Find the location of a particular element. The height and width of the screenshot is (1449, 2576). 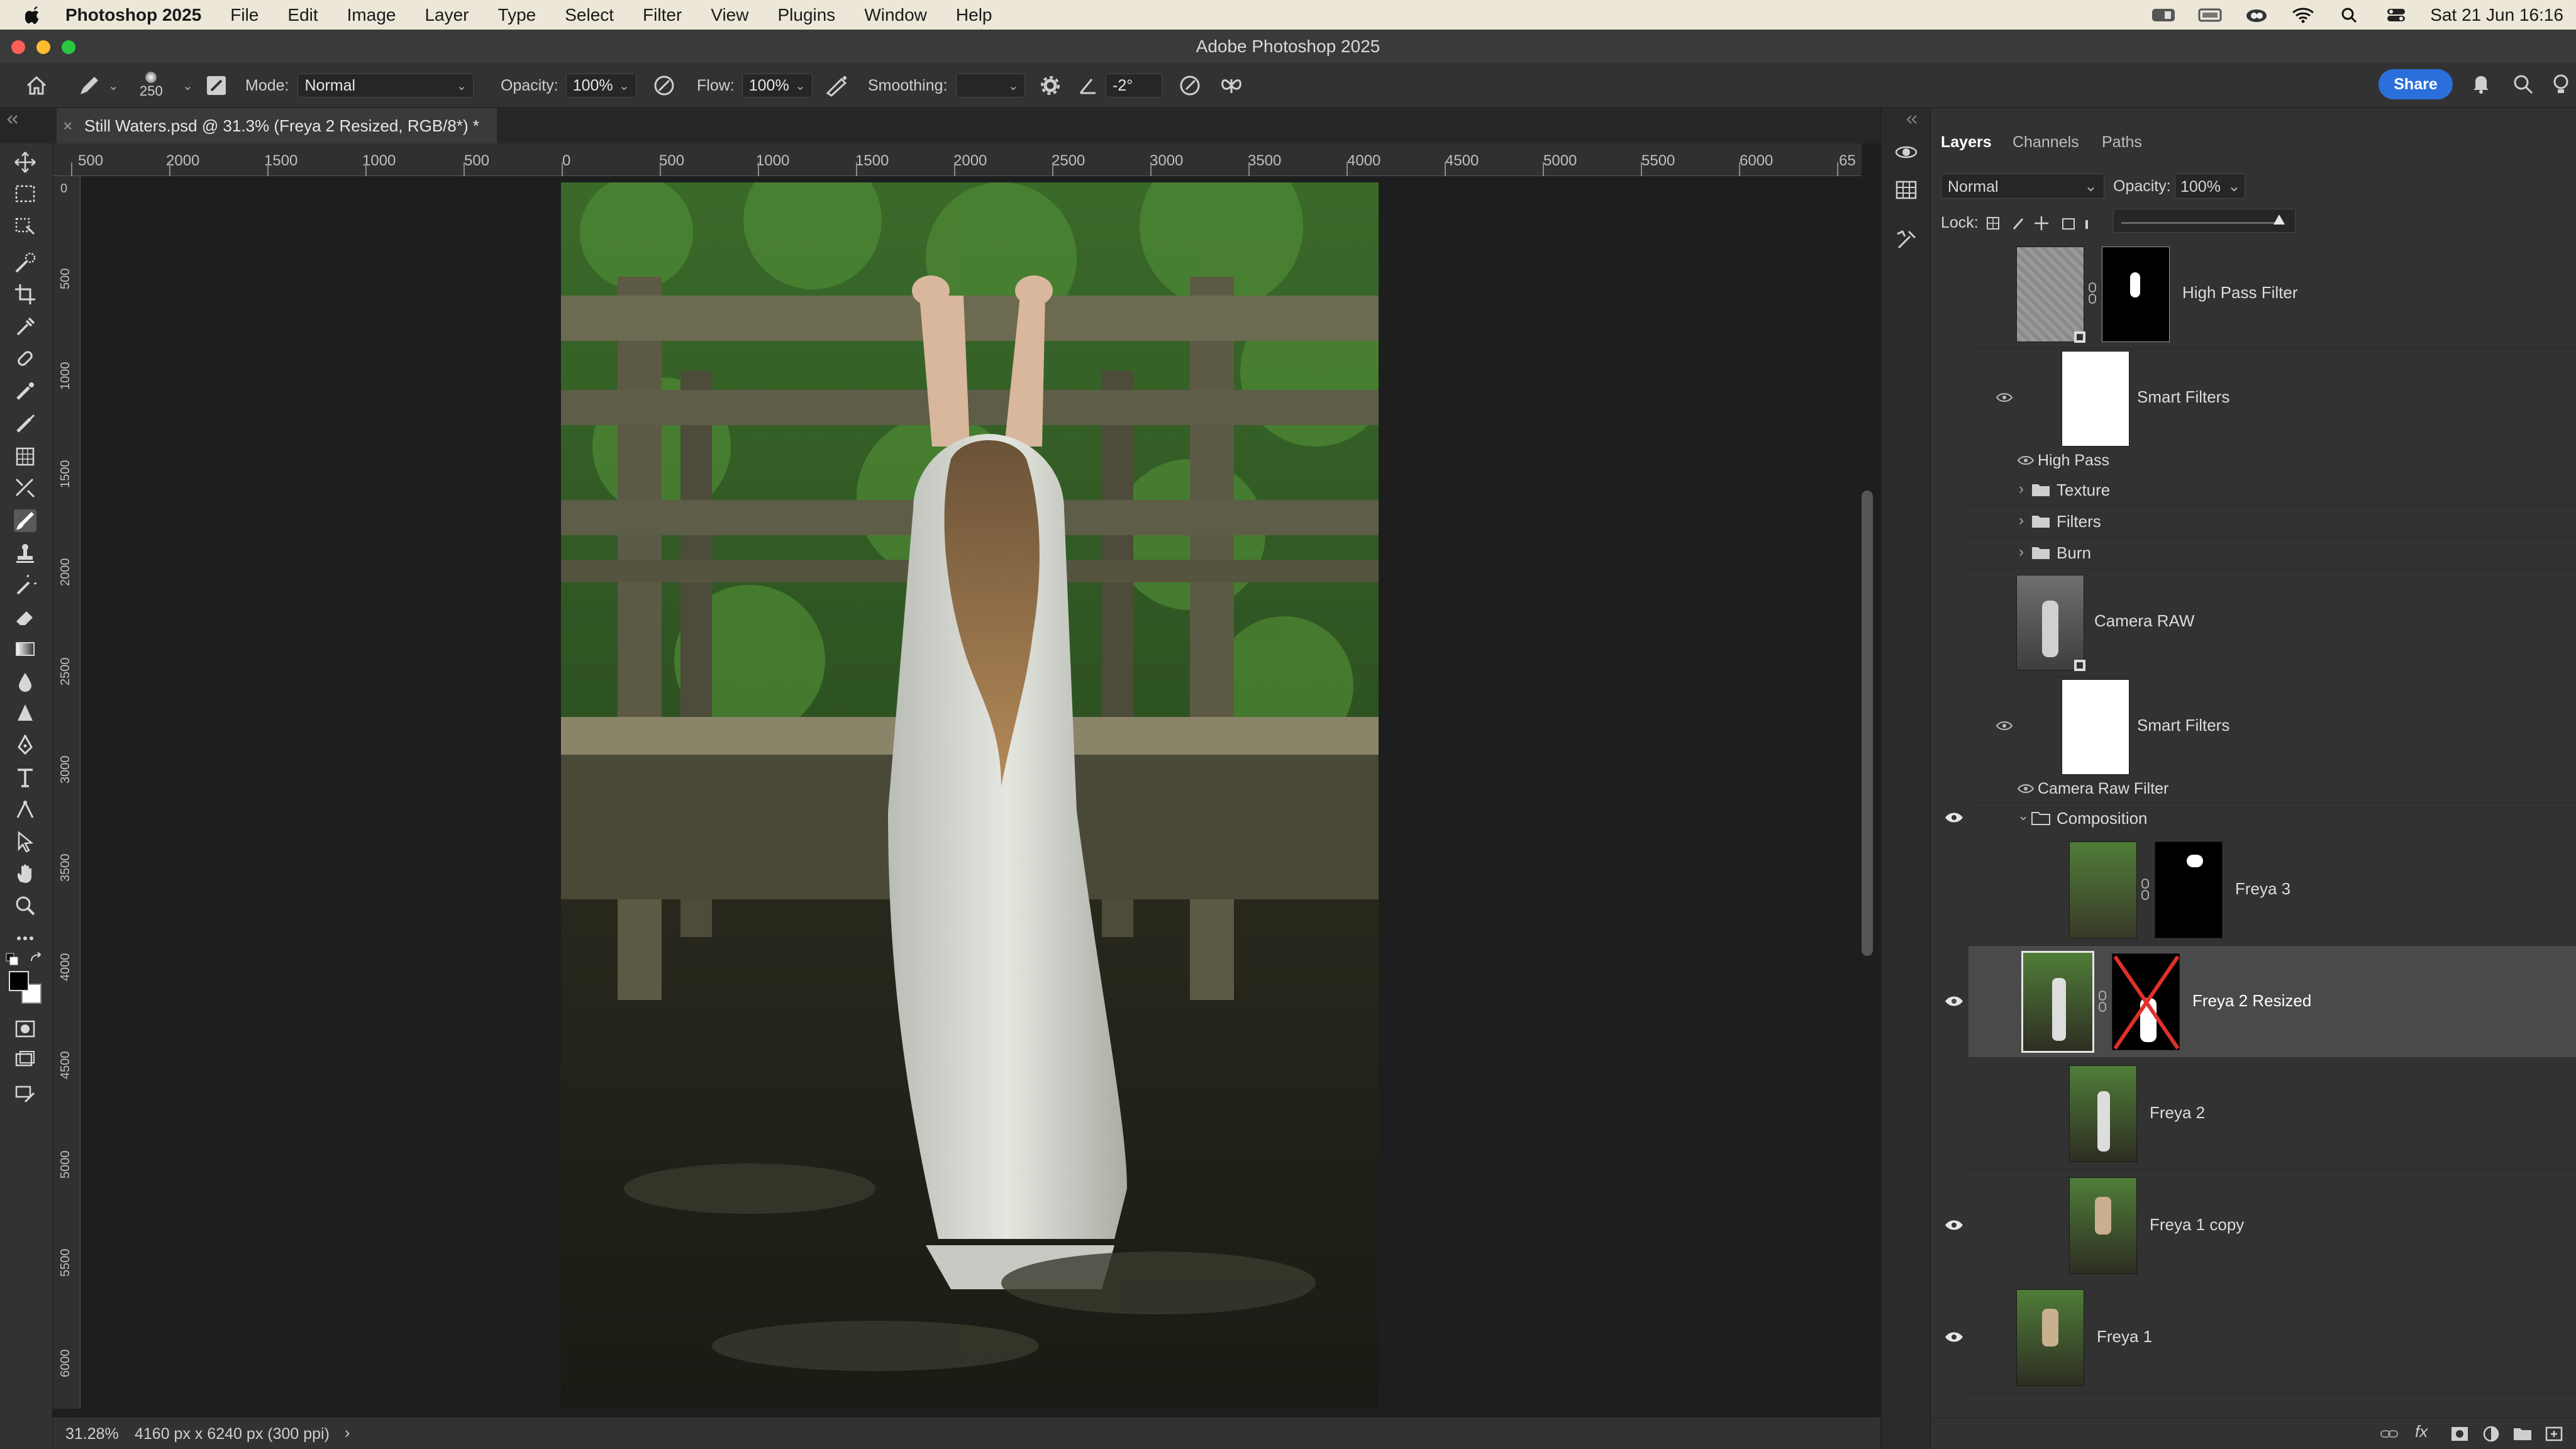

adjustment-layer-icon is located at coordinates (2491, 1434).